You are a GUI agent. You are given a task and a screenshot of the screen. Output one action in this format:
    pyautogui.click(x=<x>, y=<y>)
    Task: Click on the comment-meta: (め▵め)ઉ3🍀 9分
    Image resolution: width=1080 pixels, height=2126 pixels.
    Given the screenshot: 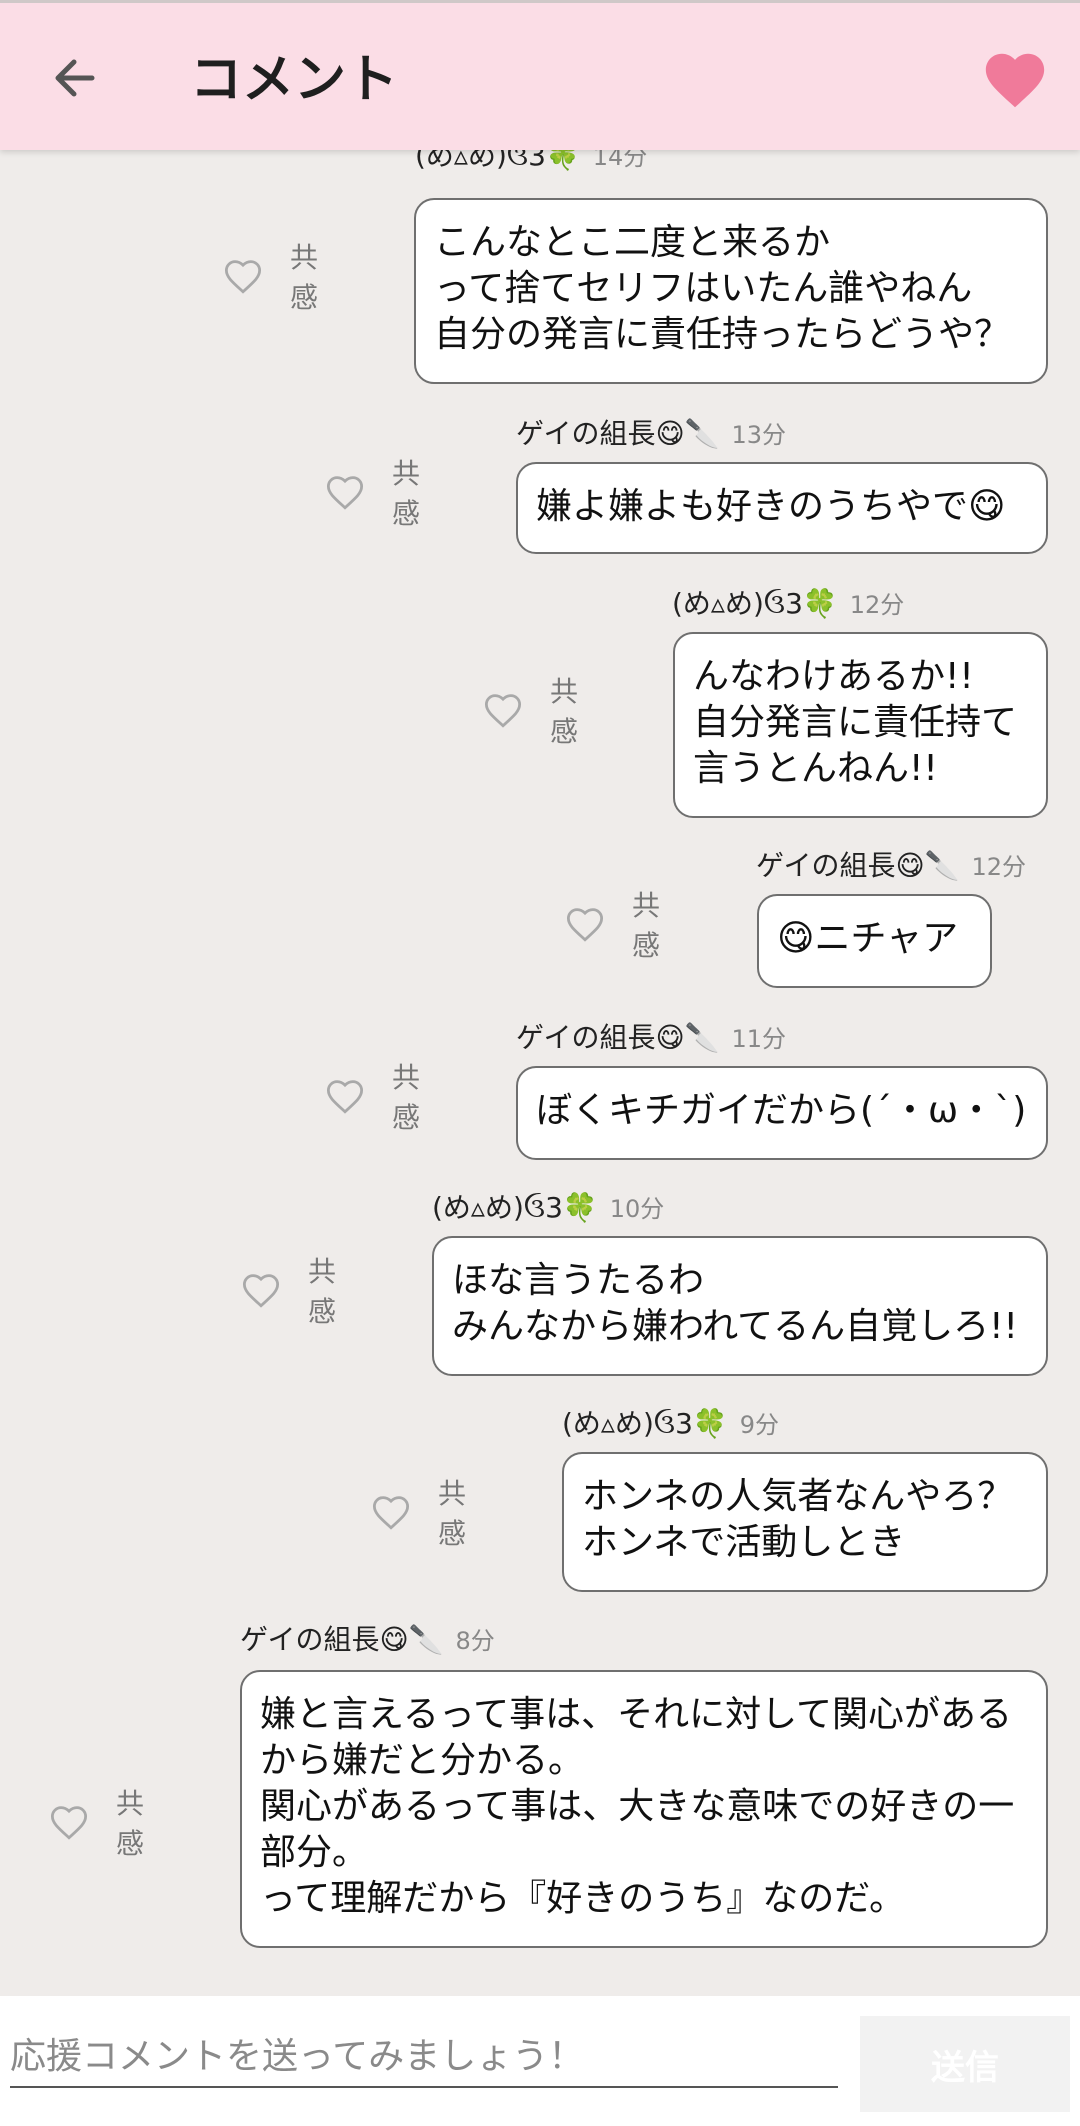 What is the action you would take?
    pyautogui.click(x=670, y=1422)
    